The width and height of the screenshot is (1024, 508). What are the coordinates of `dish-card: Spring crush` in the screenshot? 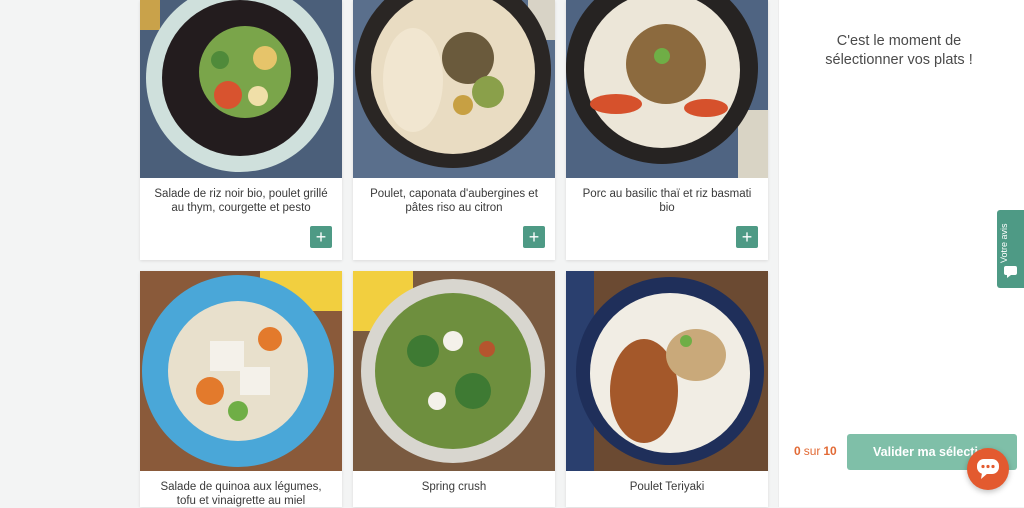 It's located at (454, 389).